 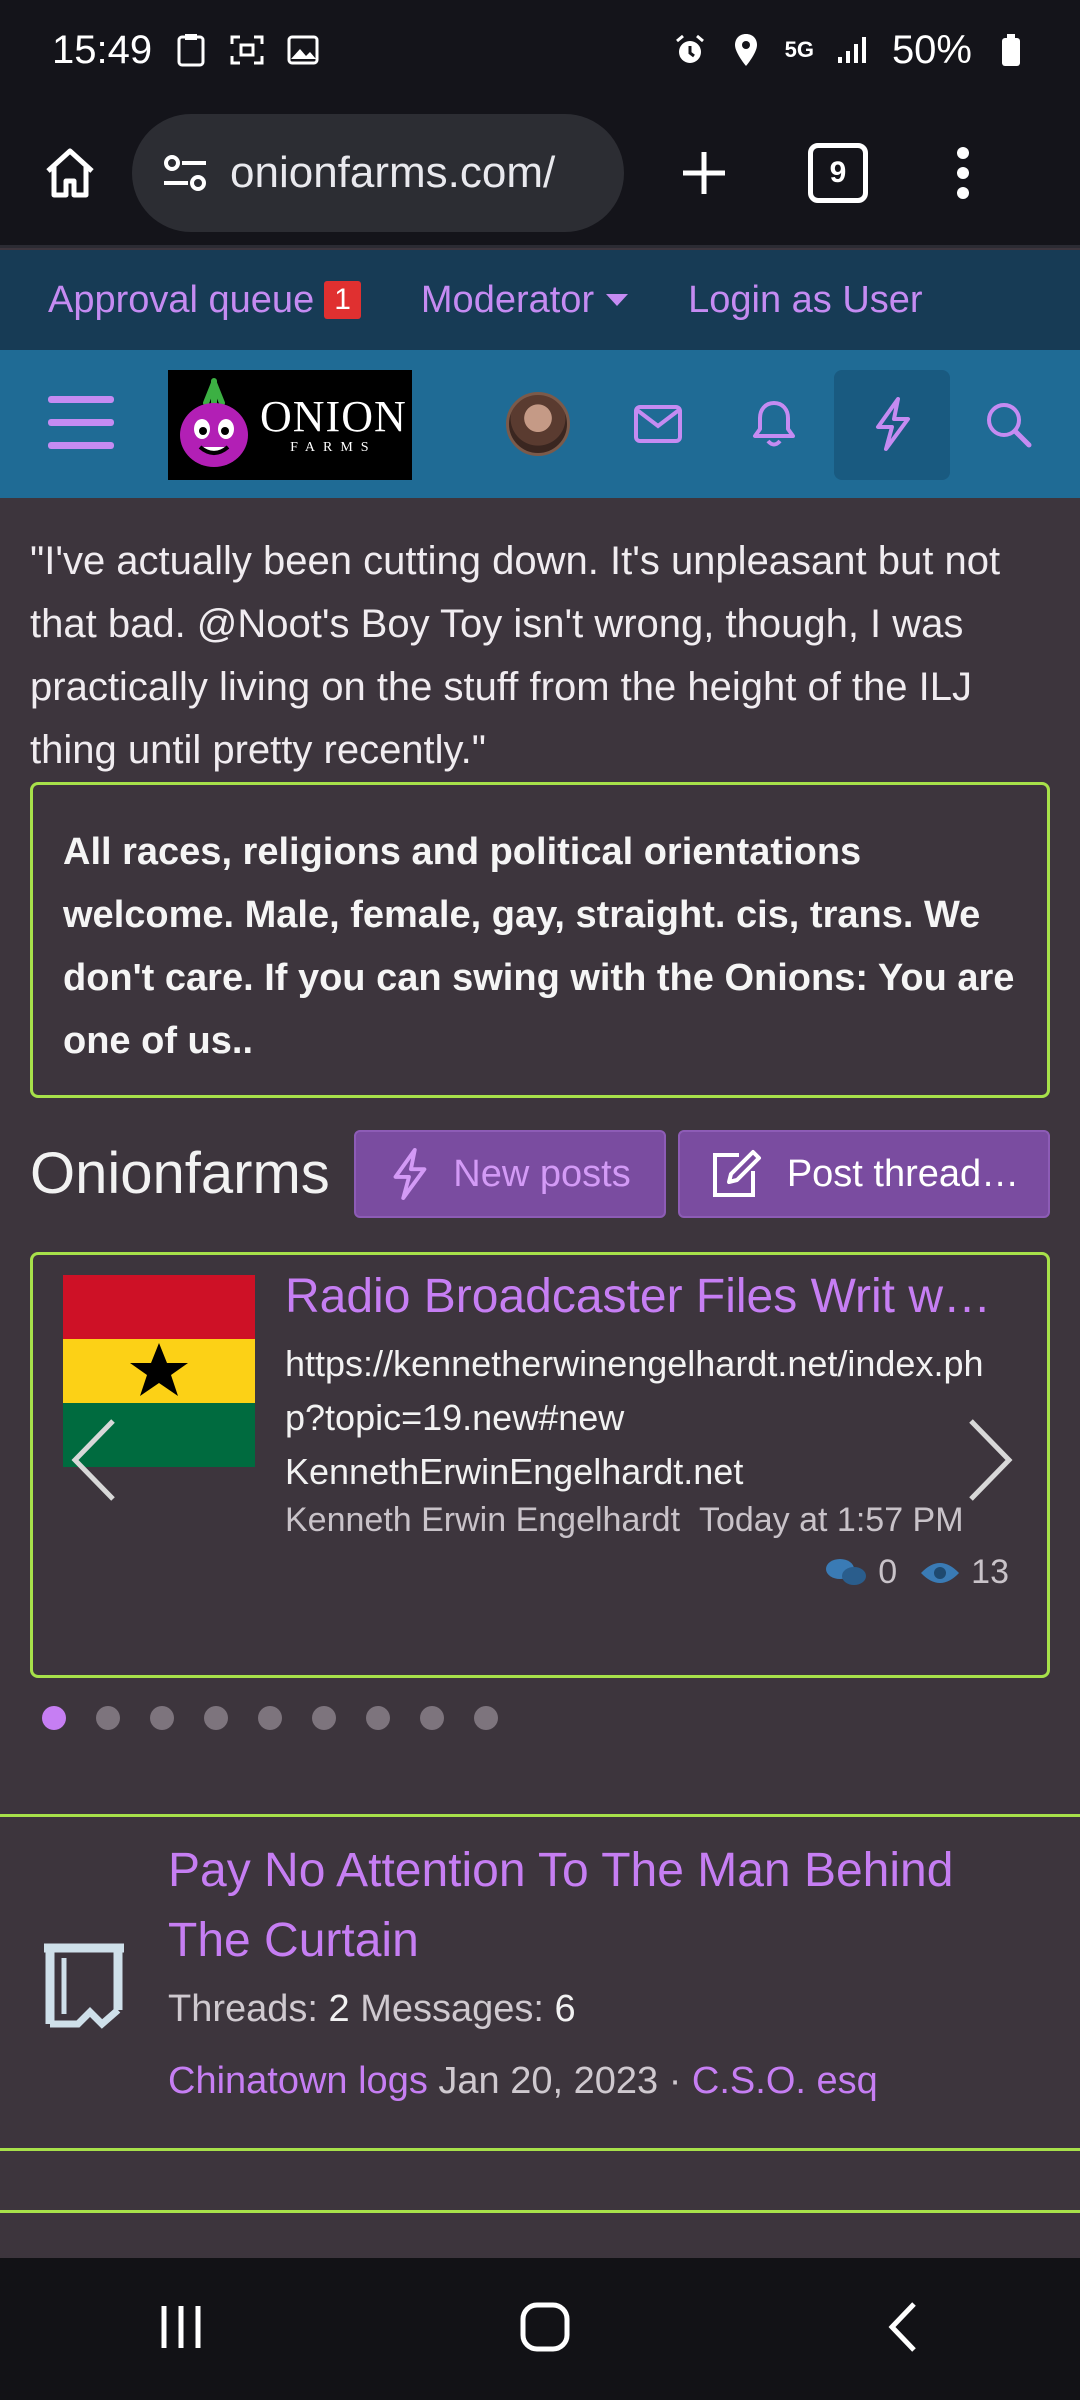 What do you see at coordinates (298, 2081) in the screenshot?
I see `last-thread-link: Chinatown logs` at bounding box center [298, 2081].